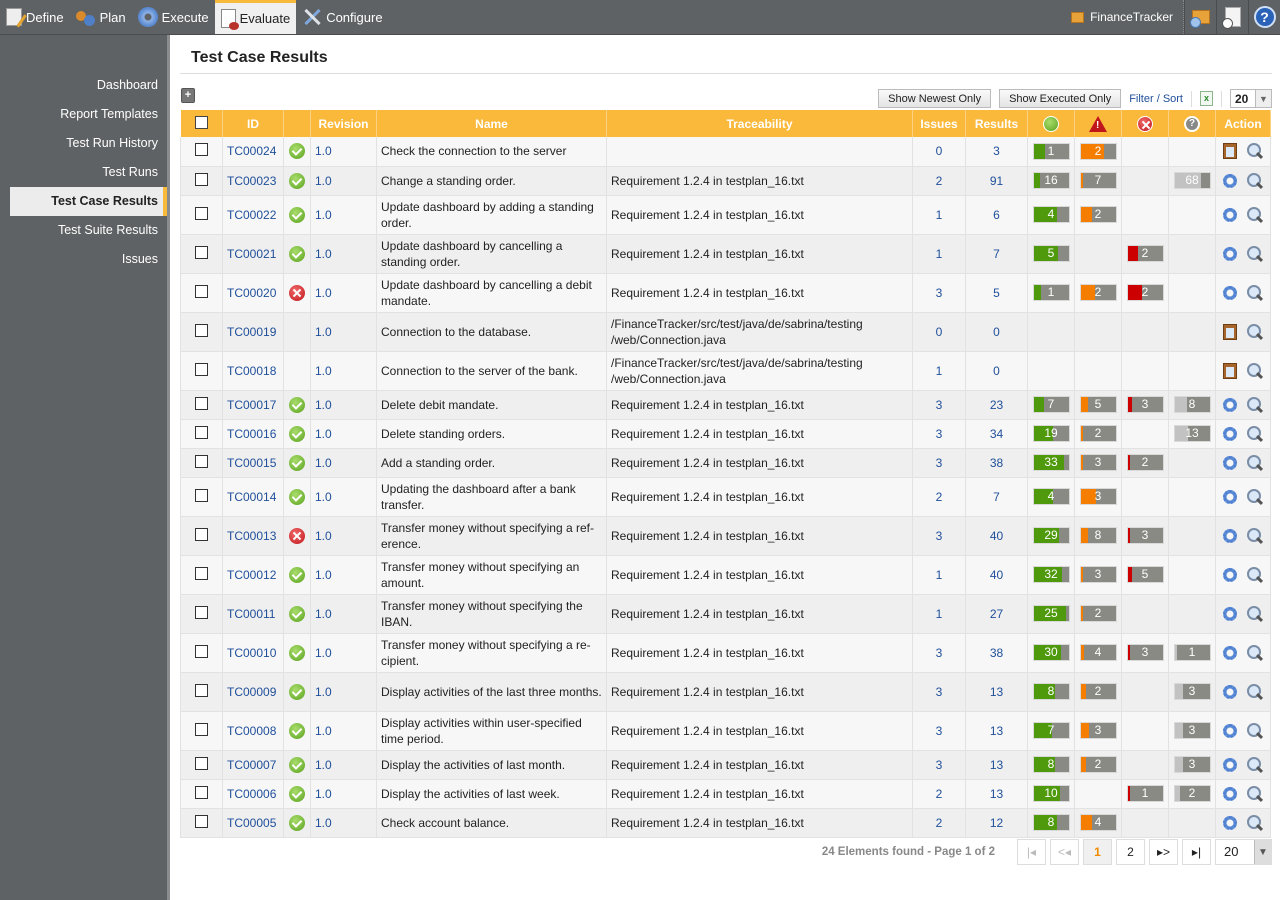 This screenshot has height=900, width=1280. Describe the element at coordinates (939, 123) in the screenshot. I see `header-issues: Issues` at that location.